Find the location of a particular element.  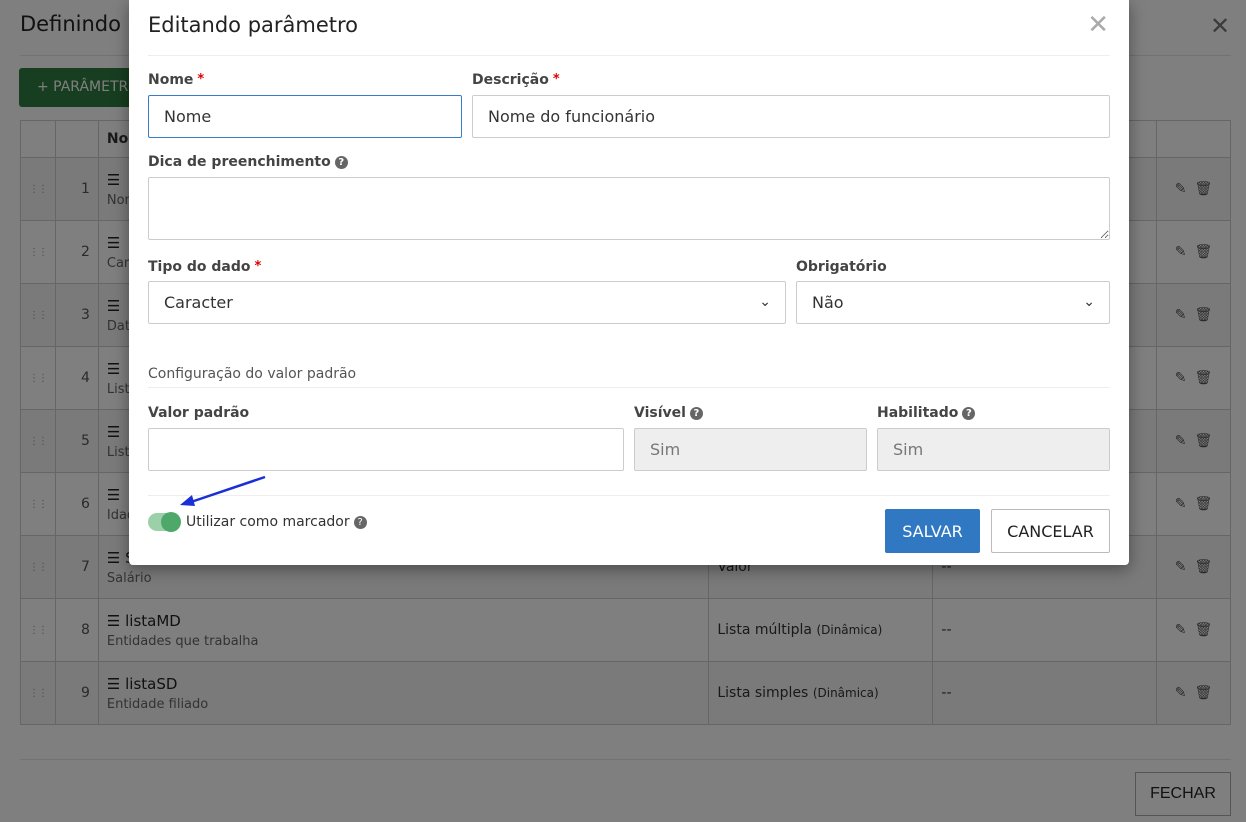

marcador-label: Utilizar como marcador? is located at coordinates (276, 522).